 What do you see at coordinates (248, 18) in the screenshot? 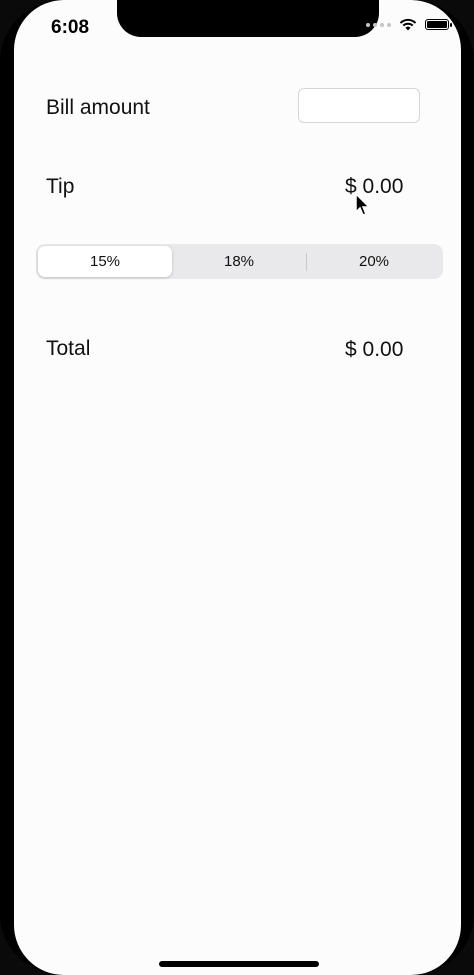
I see `notch` at bounding box center [248, 18].